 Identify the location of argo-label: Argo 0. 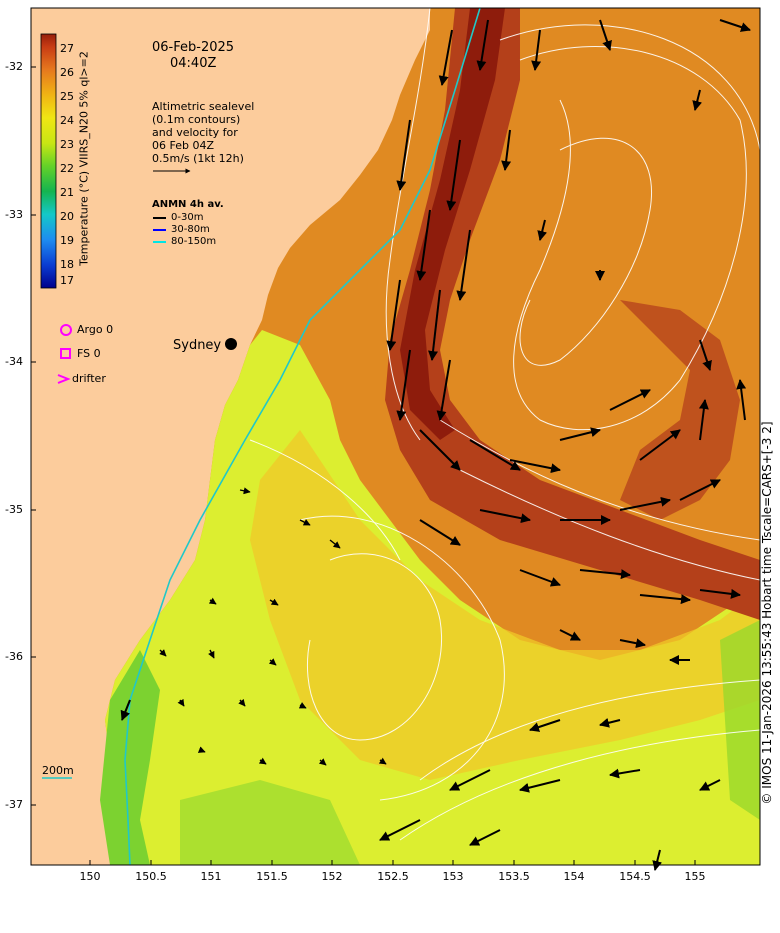
(95, 329).